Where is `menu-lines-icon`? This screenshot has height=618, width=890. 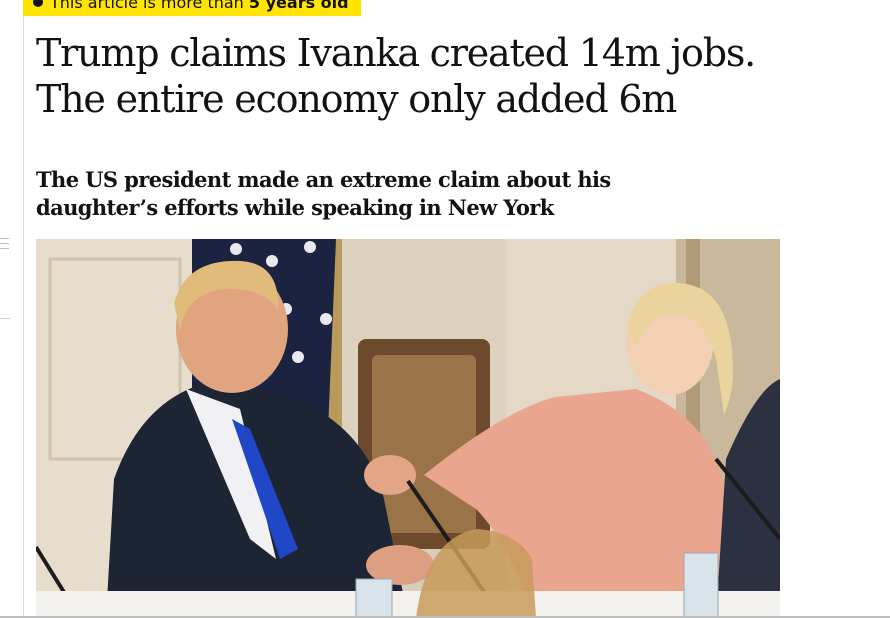 menu-lines-icon is located at coordinates (5, 245).